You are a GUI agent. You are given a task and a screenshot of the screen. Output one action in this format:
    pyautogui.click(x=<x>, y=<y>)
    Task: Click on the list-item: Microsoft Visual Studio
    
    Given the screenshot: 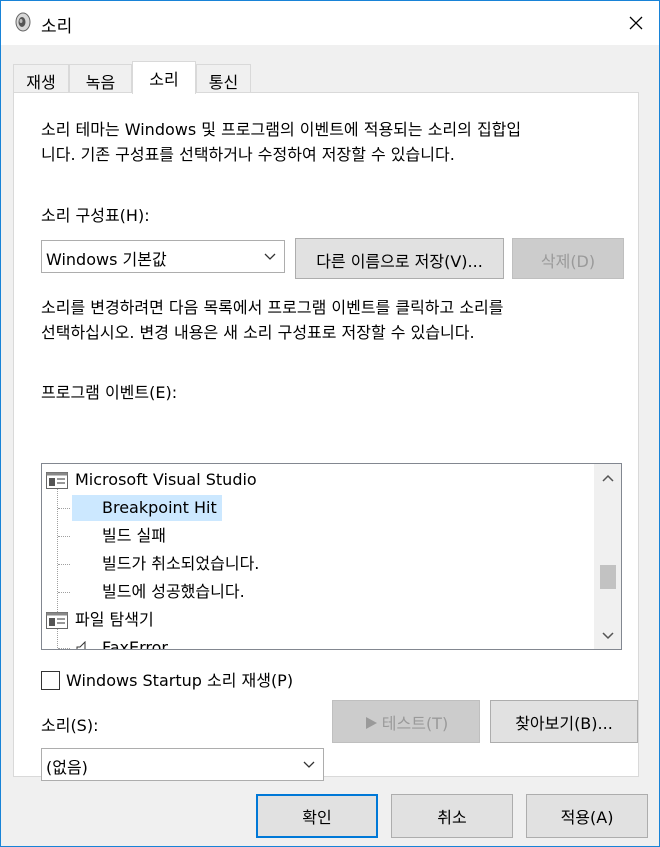 What is the action you would take?
    pyautogui.click(x=318, y=480)
    